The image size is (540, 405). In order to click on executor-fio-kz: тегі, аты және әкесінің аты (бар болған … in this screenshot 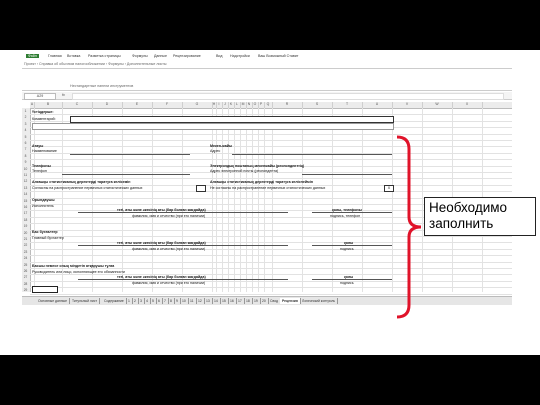, I will do `click(161, 210)`.